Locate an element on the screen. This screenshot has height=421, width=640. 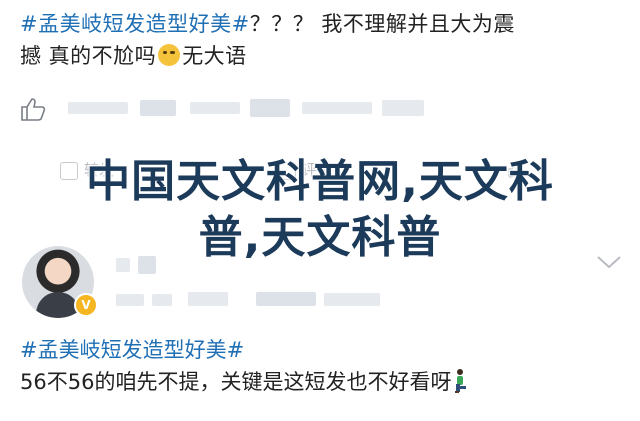
post-1-text-part: 撼 真的不尬吗 is located at coordinates (88, 56).